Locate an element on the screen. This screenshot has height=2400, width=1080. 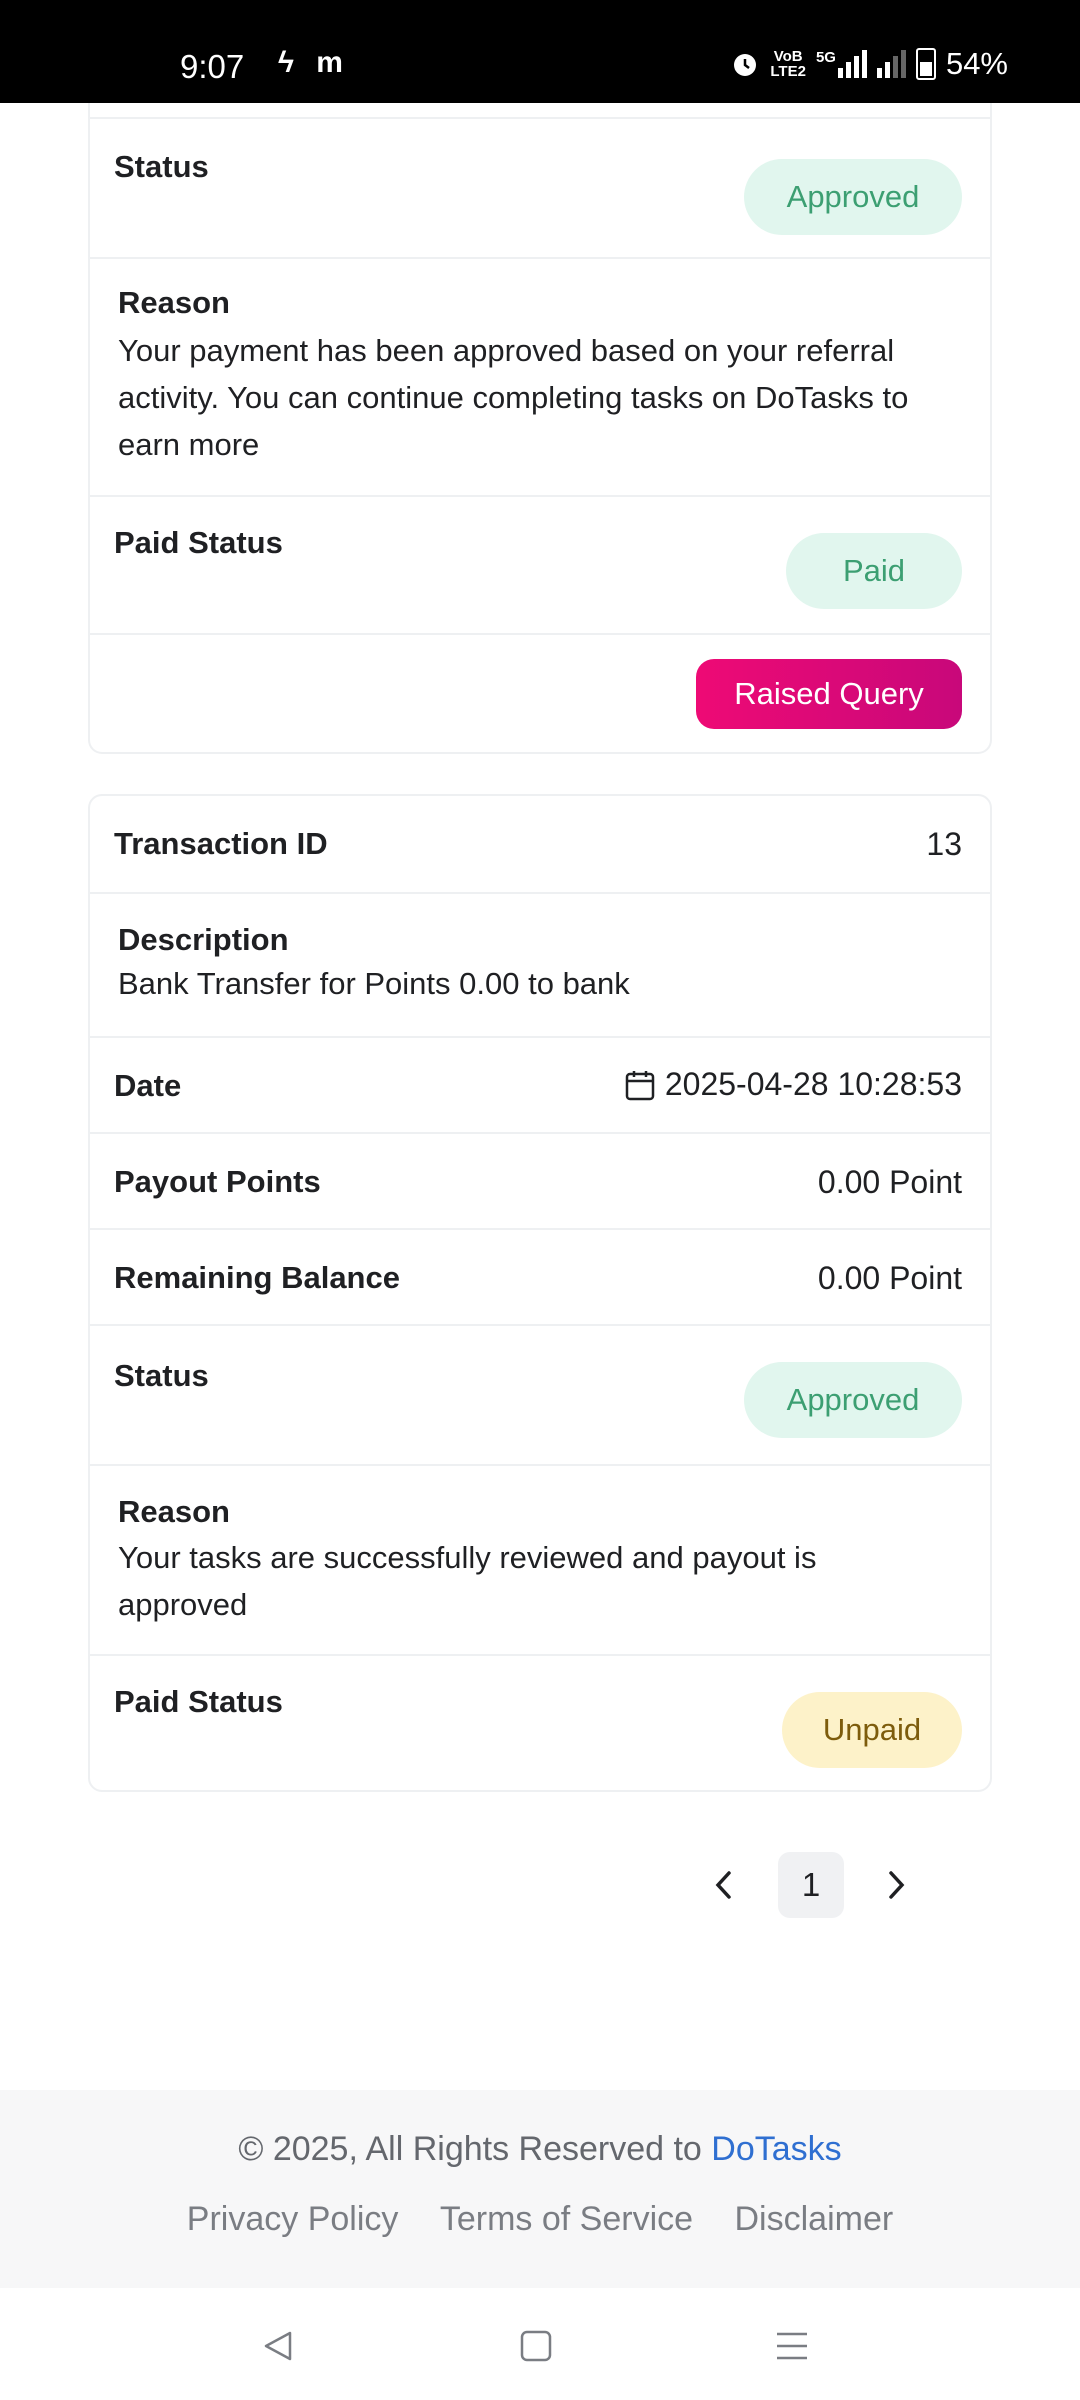
battery-percent: 54% is located at coordinates (976, 63).